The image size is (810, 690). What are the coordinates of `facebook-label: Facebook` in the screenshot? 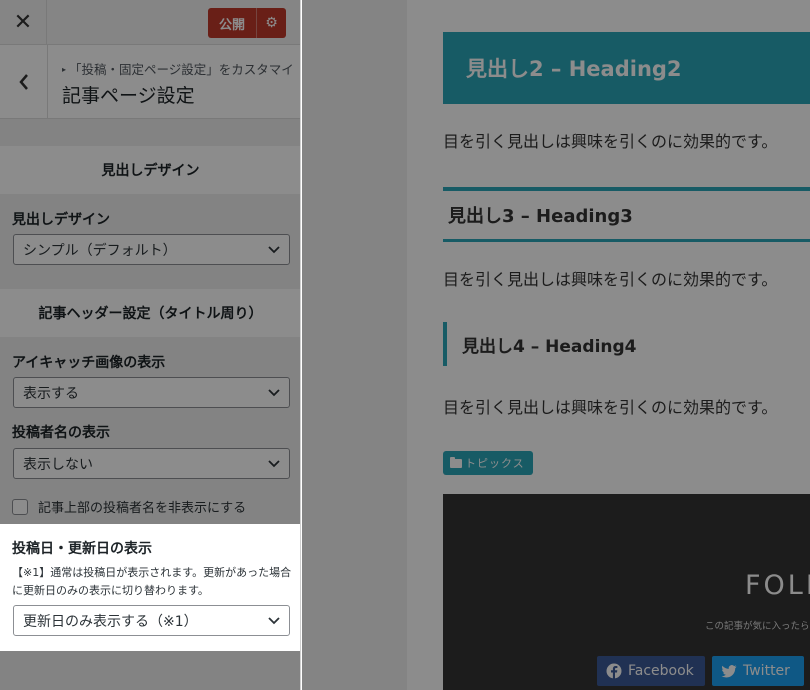 It's located at (661, 671).